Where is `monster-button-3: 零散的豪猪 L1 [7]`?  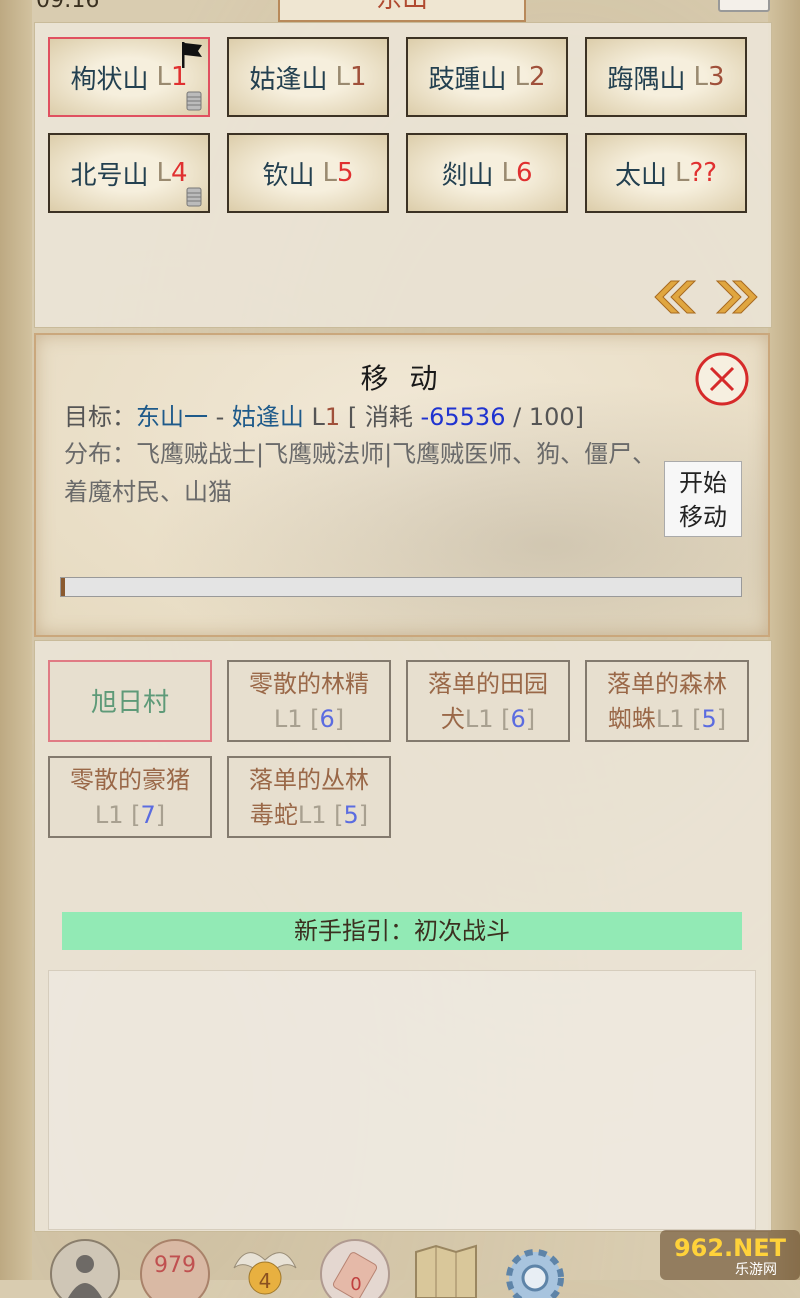
monster-button-3: 零散的豪猪 L1 [7] is located at coordinates (130, 797).